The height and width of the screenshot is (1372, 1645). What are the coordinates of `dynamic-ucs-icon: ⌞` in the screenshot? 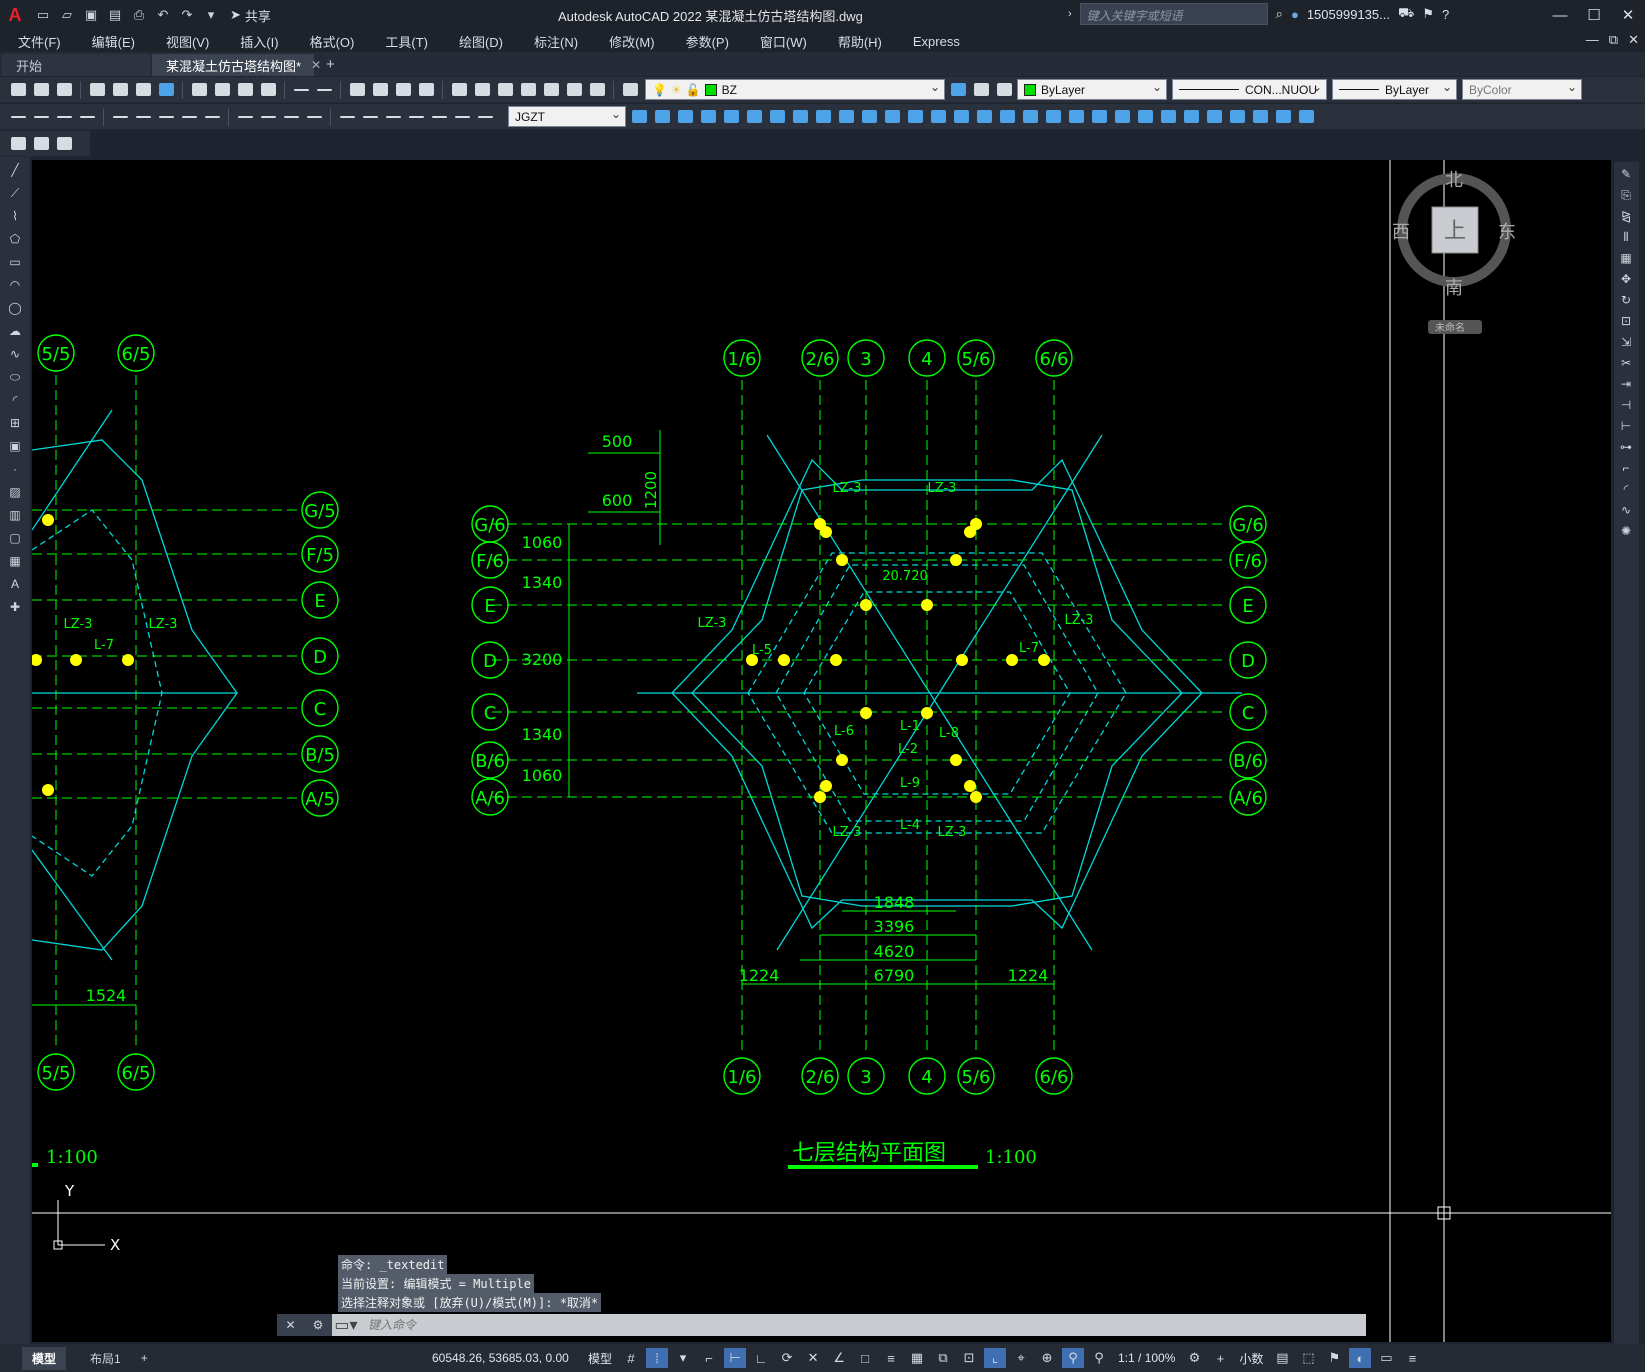 It's located at (995, 1358).